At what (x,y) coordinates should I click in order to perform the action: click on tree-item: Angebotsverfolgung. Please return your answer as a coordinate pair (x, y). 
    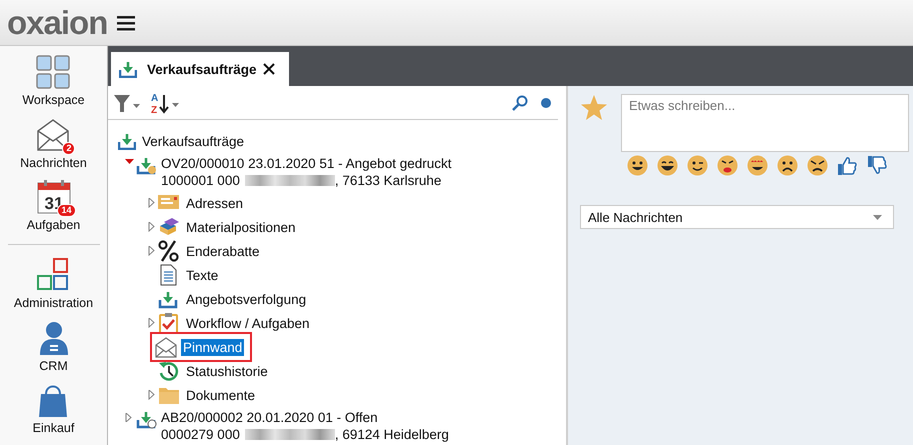
    Looking at the image, I should click on (246, 299).